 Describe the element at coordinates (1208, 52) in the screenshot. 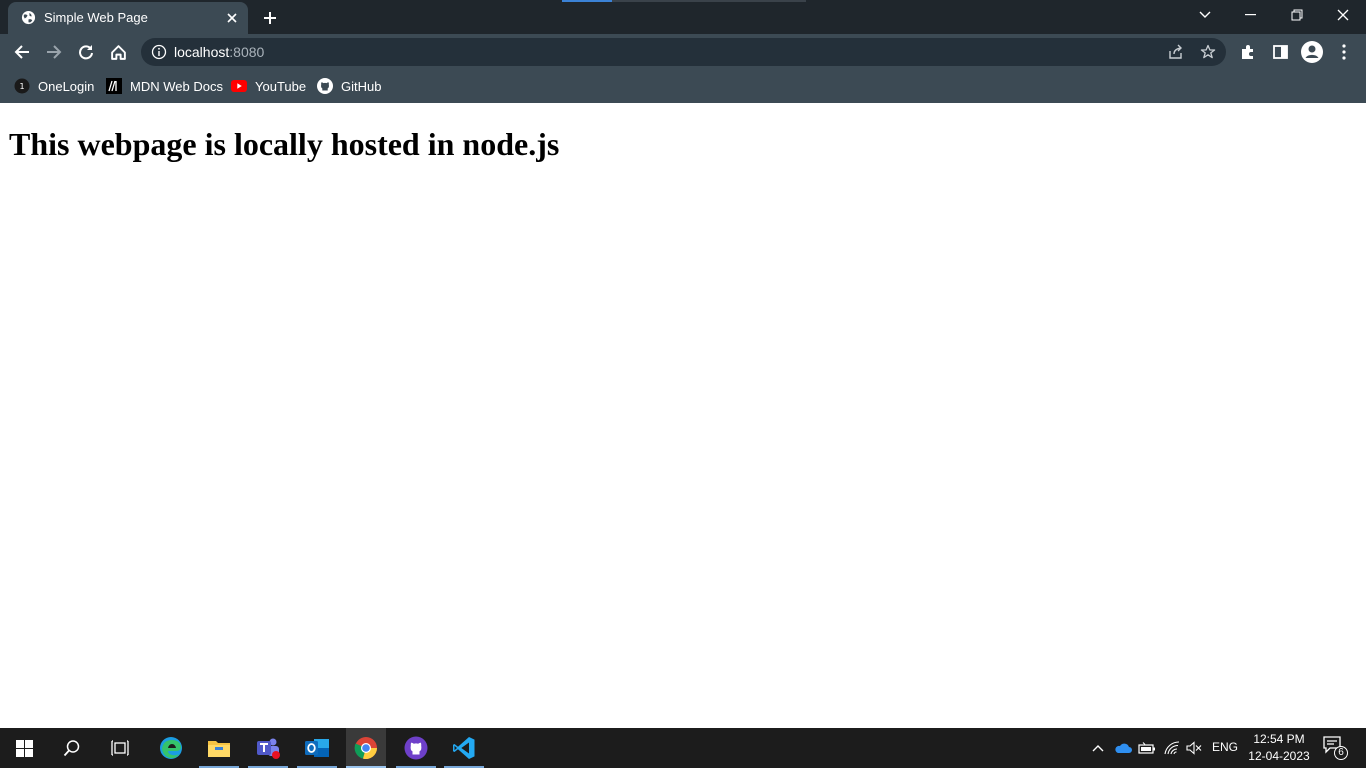

I see `bookmark-star-icon` at that location.